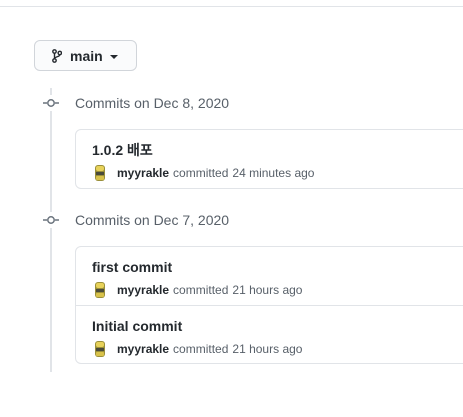 The image size is (463, 417). I want to click on commit-group-header: Commits on Dec 8, 2020, so click(136, 103).